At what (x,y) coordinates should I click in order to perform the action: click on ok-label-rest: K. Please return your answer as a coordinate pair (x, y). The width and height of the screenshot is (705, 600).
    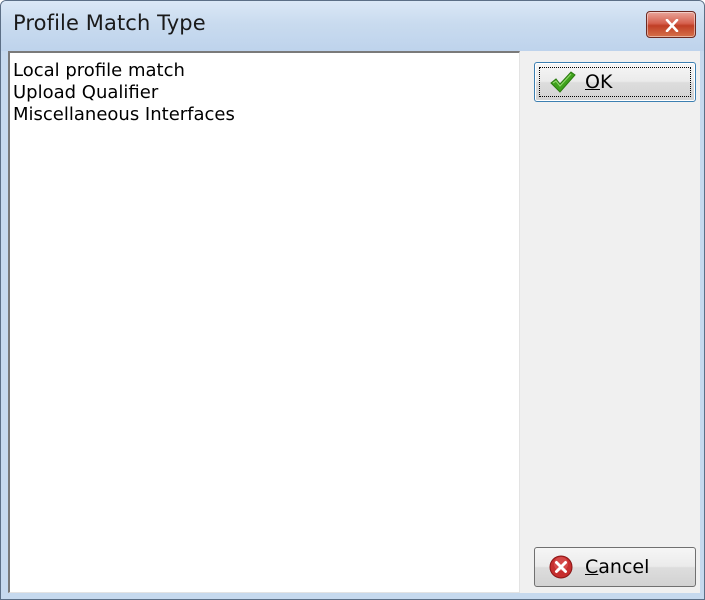
    Looking at the image, I should click on (606, 82).